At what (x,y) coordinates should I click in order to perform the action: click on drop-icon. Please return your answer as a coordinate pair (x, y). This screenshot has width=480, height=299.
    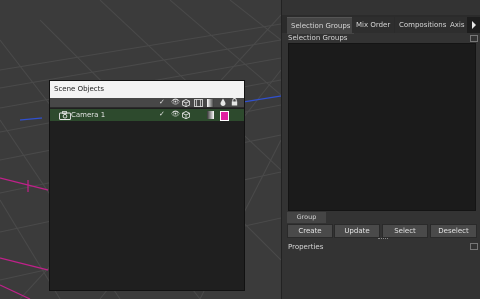
    Looking at the image, I should click on (223, 102).